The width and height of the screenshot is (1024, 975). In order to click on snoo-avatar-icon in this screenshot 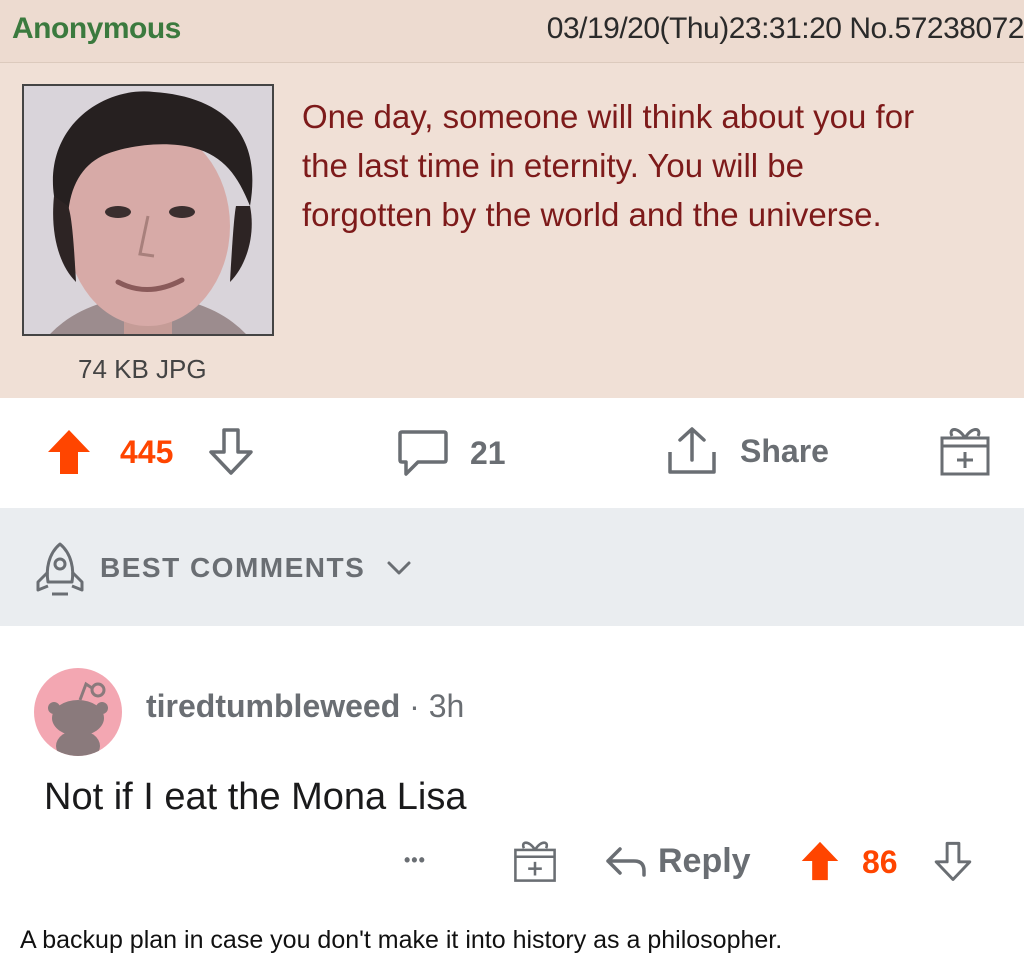, I will do `click(78, 718)`.